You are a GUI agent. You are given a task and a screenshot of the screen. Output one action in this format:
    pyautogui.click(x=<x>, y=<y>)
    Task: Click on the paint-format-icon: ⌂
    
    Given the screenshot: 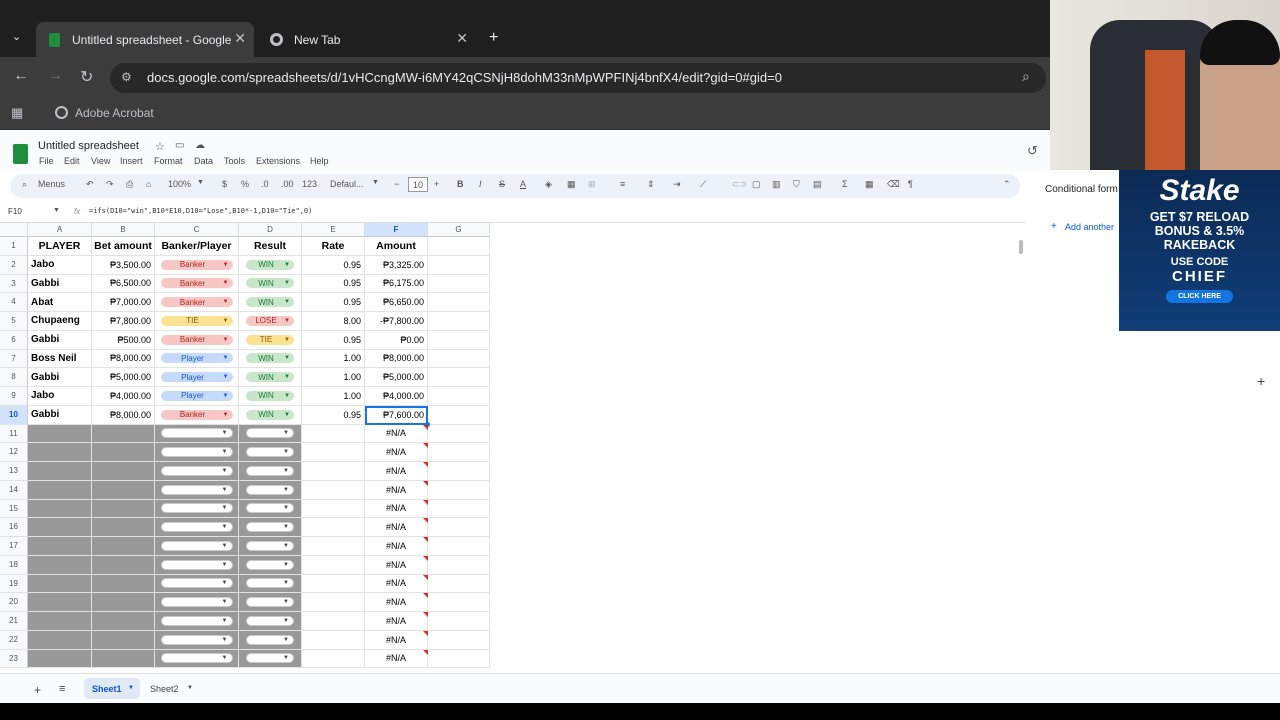 What is the action you would take?
    pyautogui.click(x=148, y=184)
    